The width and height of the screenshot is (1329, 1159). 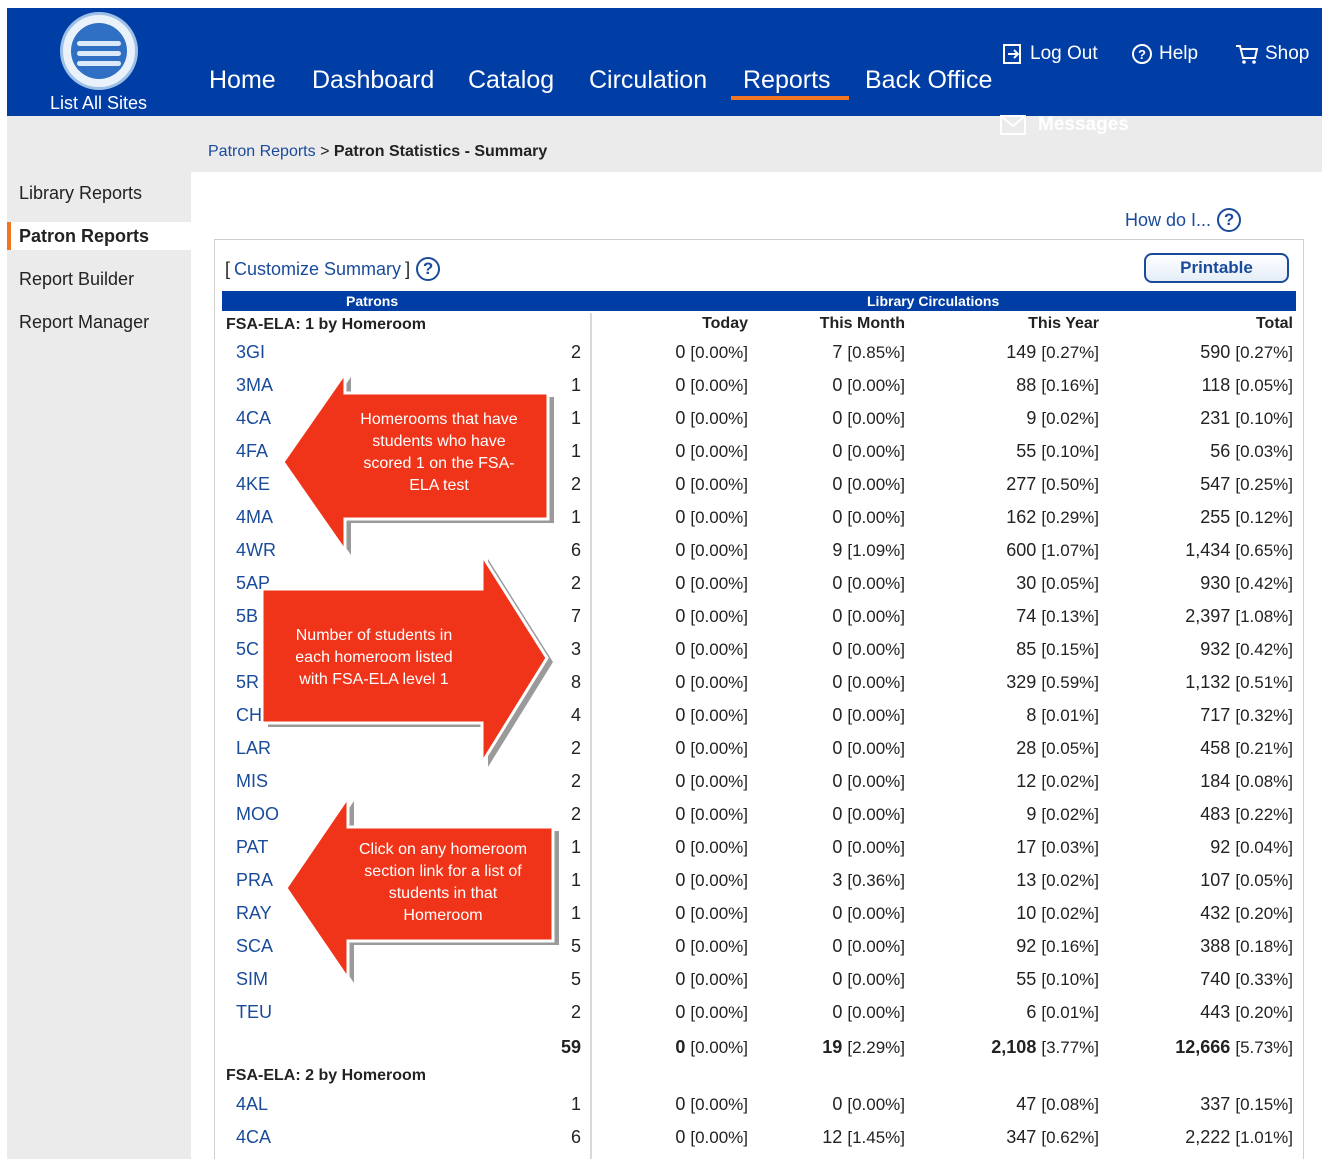 What do you see at coordinates (1215, 979) in the screenshot?
I see `cell-total-value: 740` at bounding box center [1215, 979].